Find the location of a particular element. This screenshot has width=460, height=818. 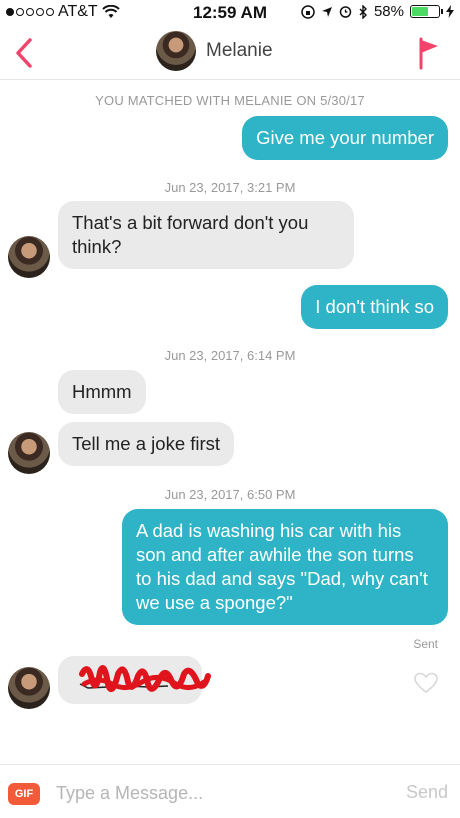

contact-profile-link: Melanie is located at coordinates (214, 51).